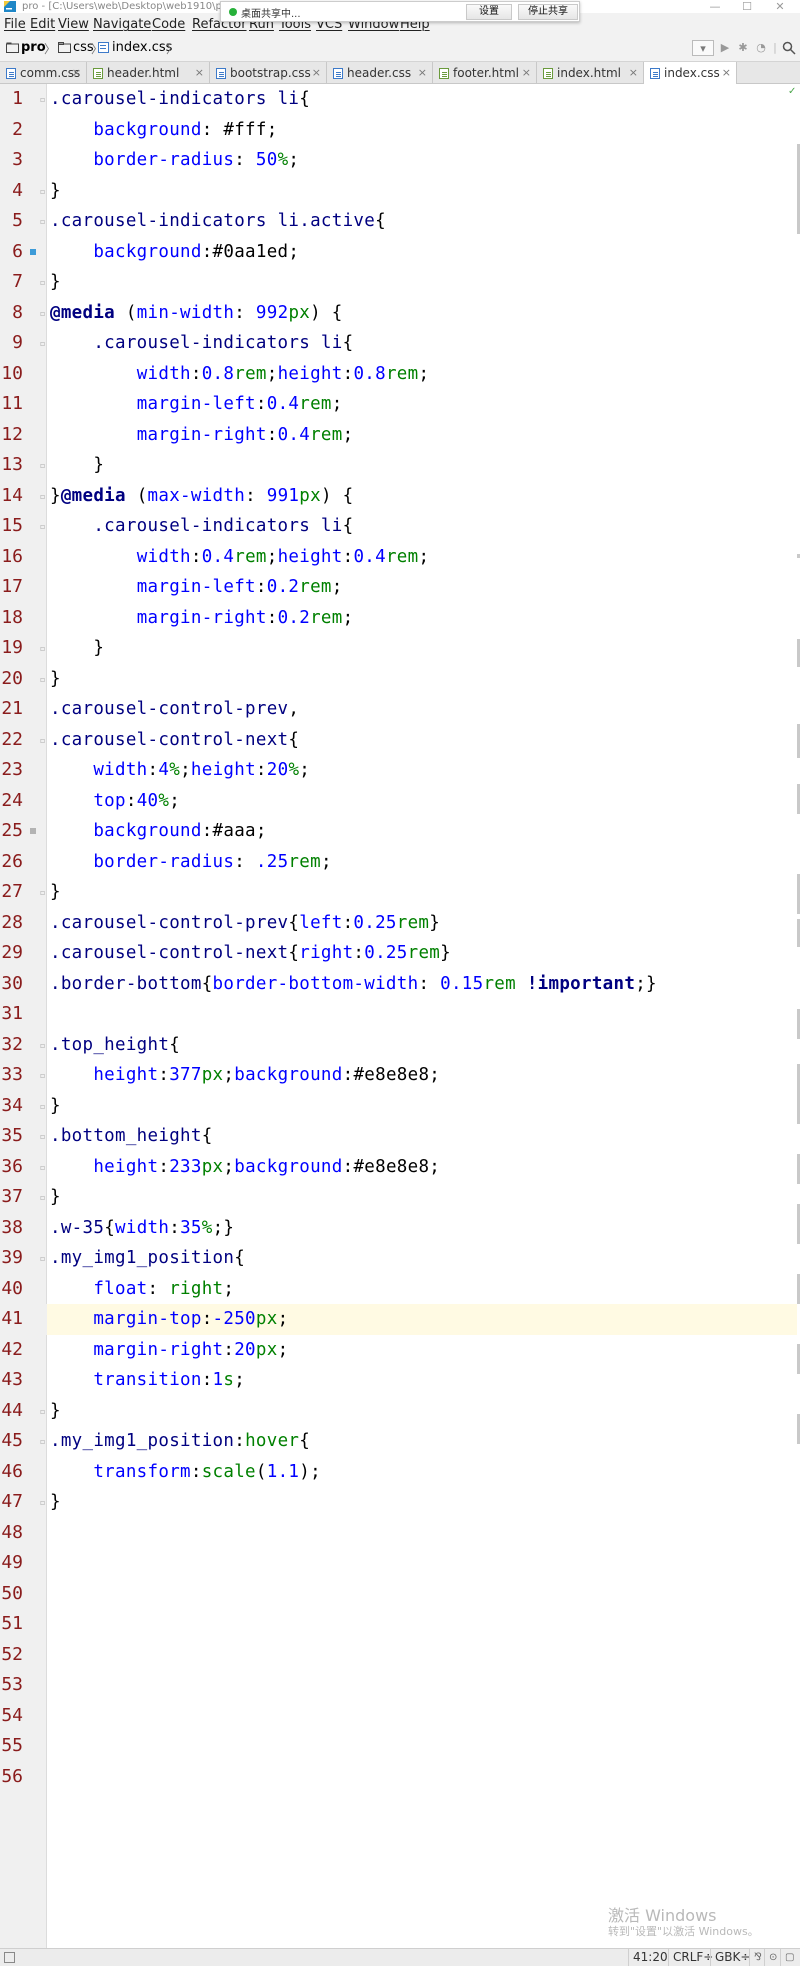 This screenshot has height=1966, width=800. I want to click on line-number-cell: 22 ▫, so click(23, 740).